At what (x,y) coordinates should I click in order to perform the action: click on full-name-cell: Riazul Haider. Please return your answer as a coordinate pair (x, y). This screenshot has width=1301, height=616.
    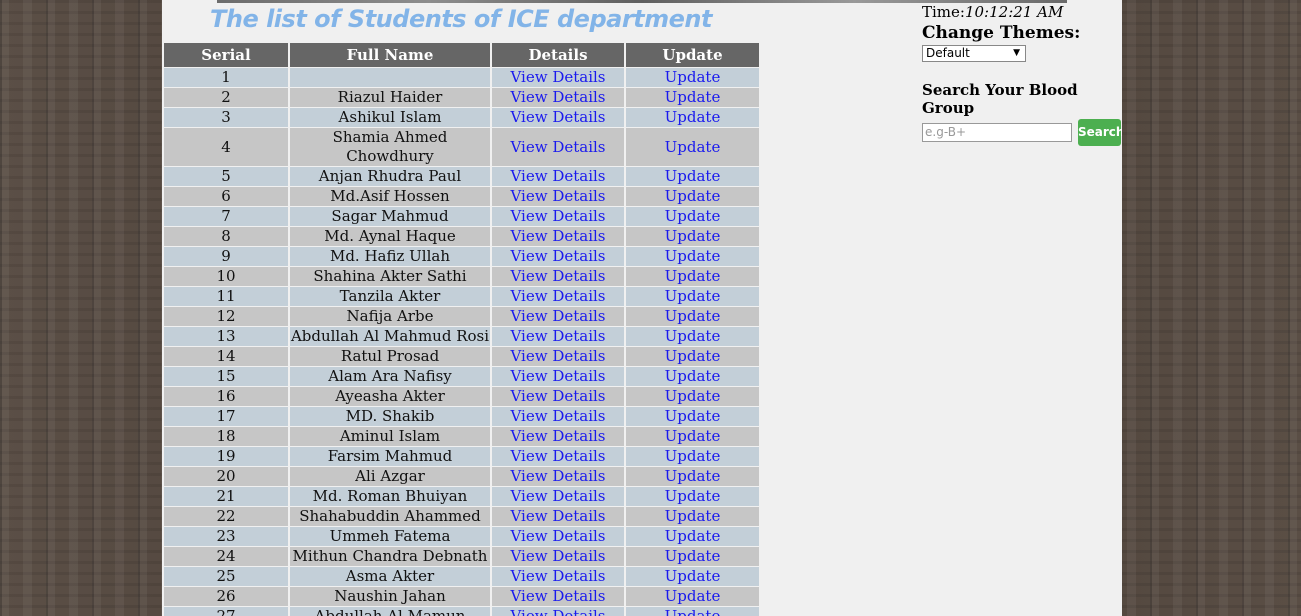
    Looking at the image, I should click on (390, 97).